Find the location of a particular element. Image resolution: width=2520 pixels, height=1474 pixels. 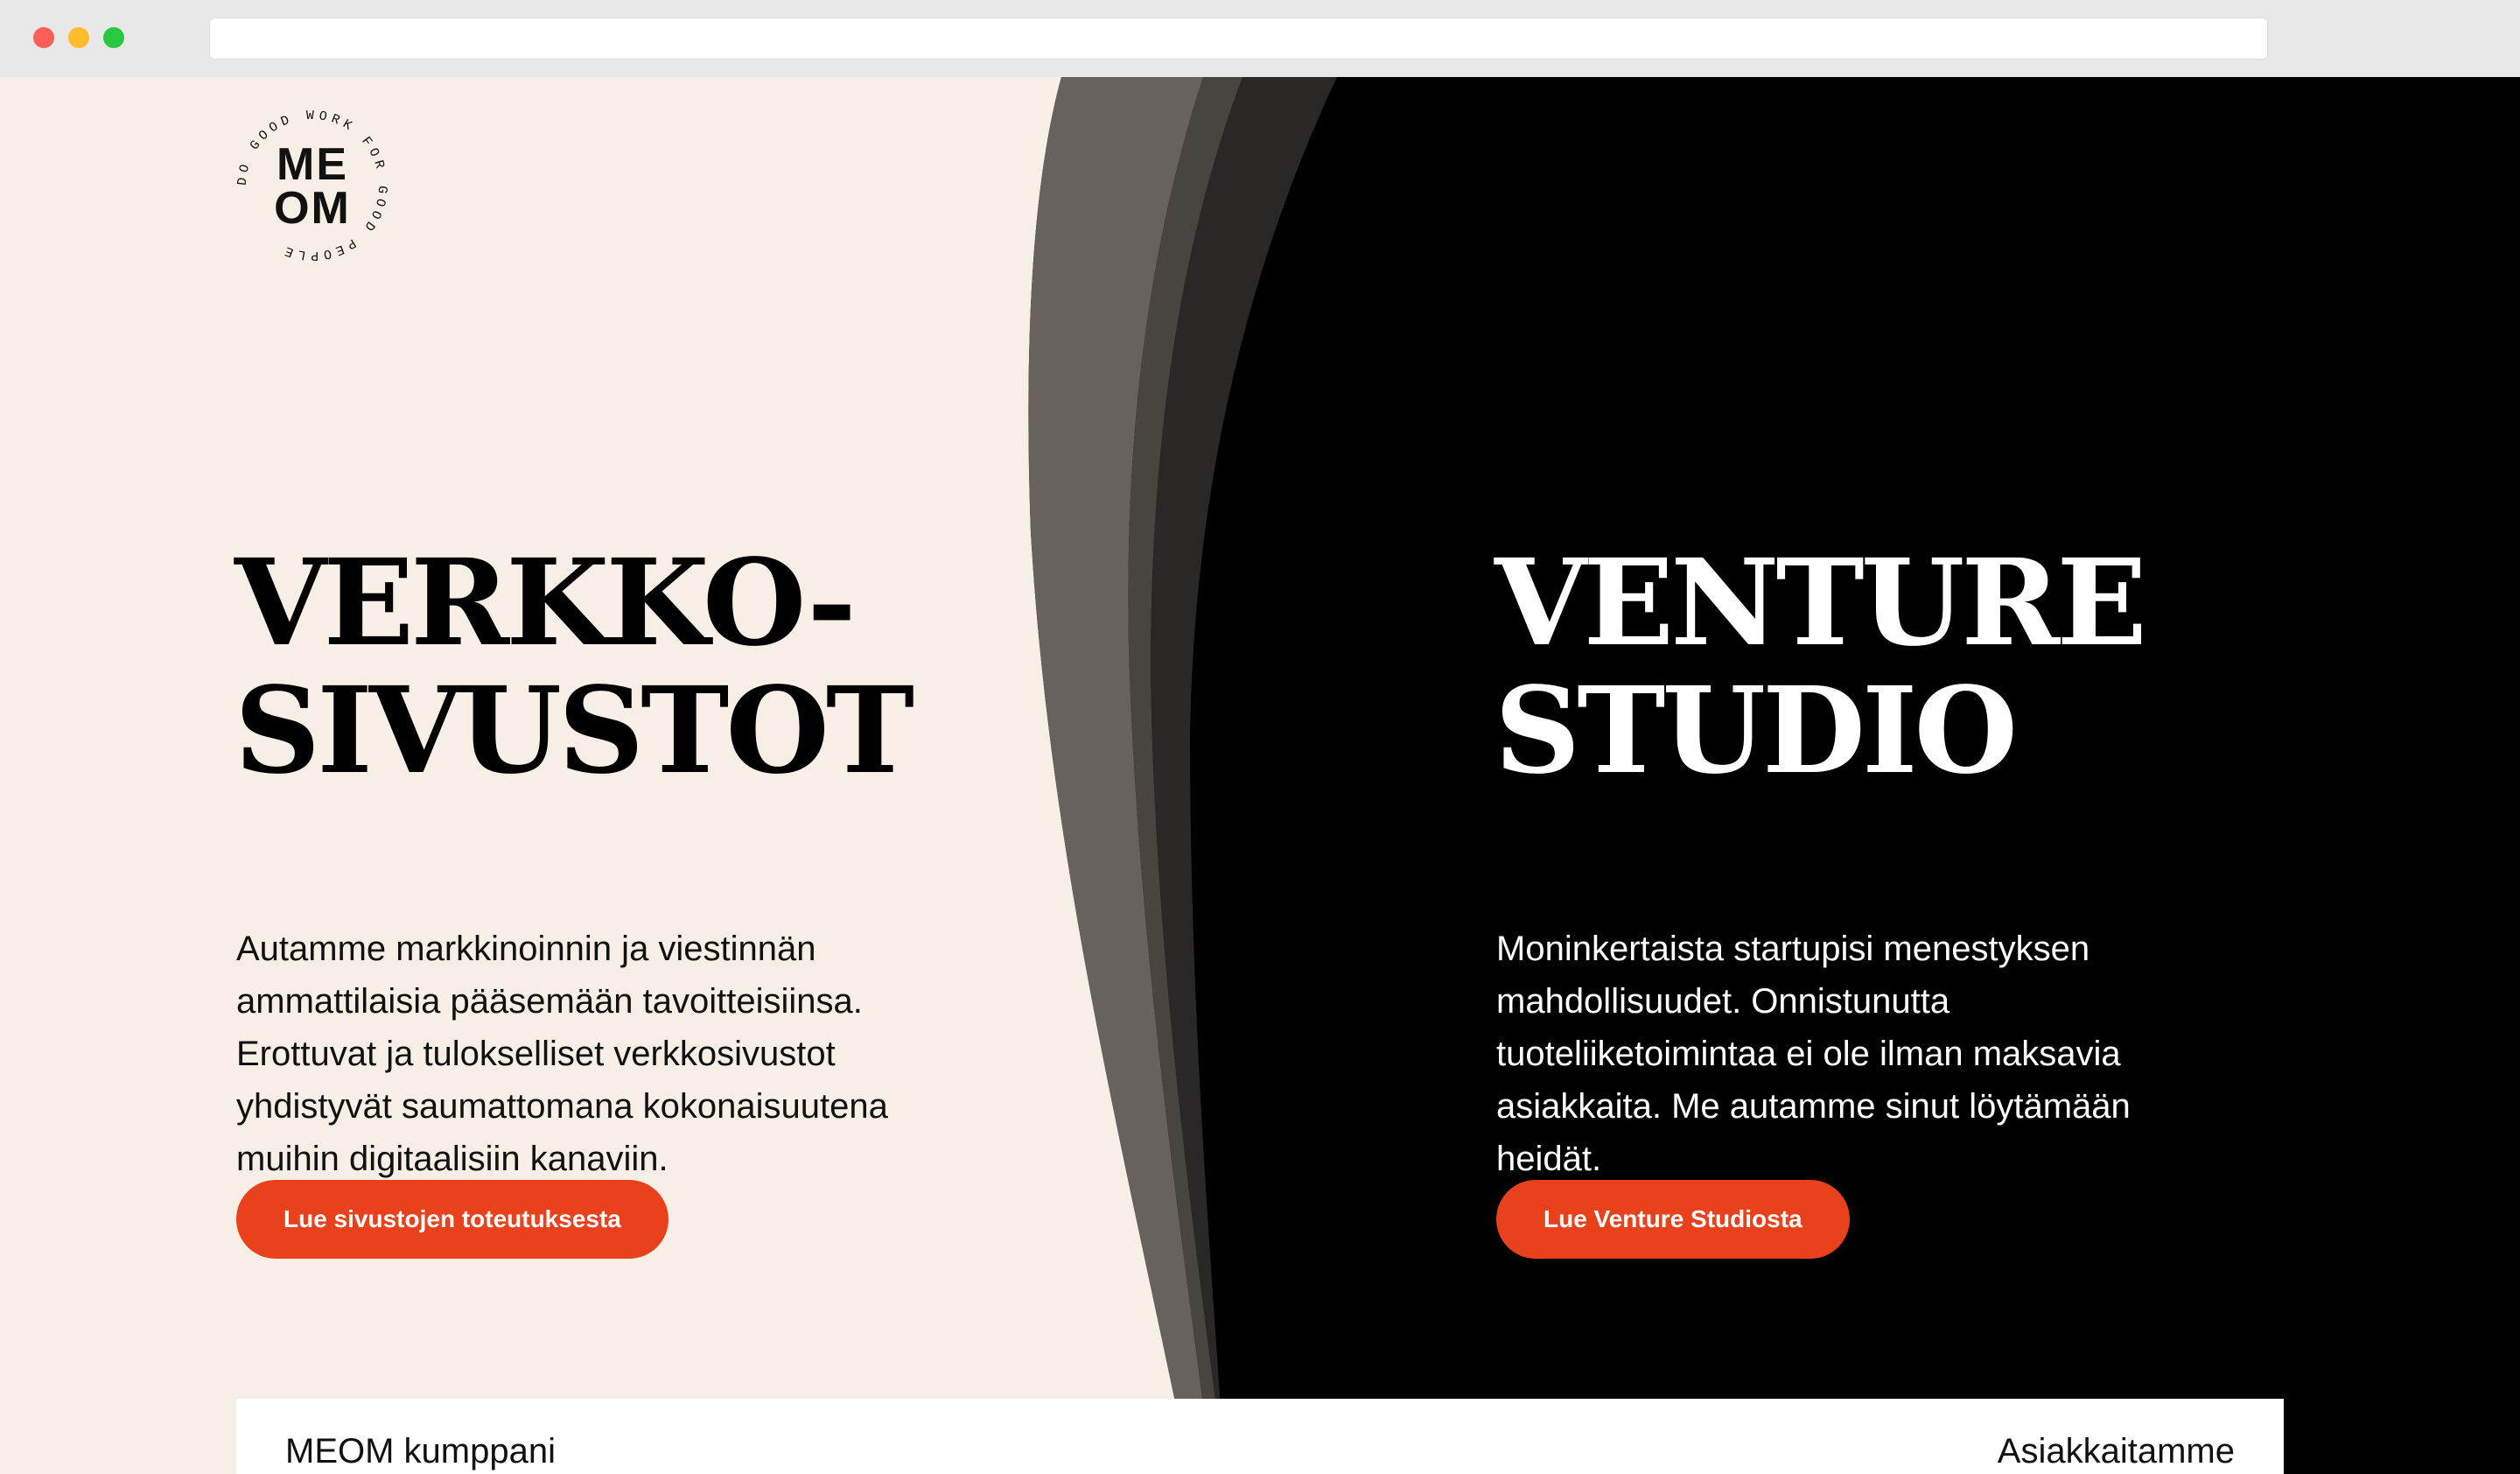

close-window-button is located at coordinates (43, 37).